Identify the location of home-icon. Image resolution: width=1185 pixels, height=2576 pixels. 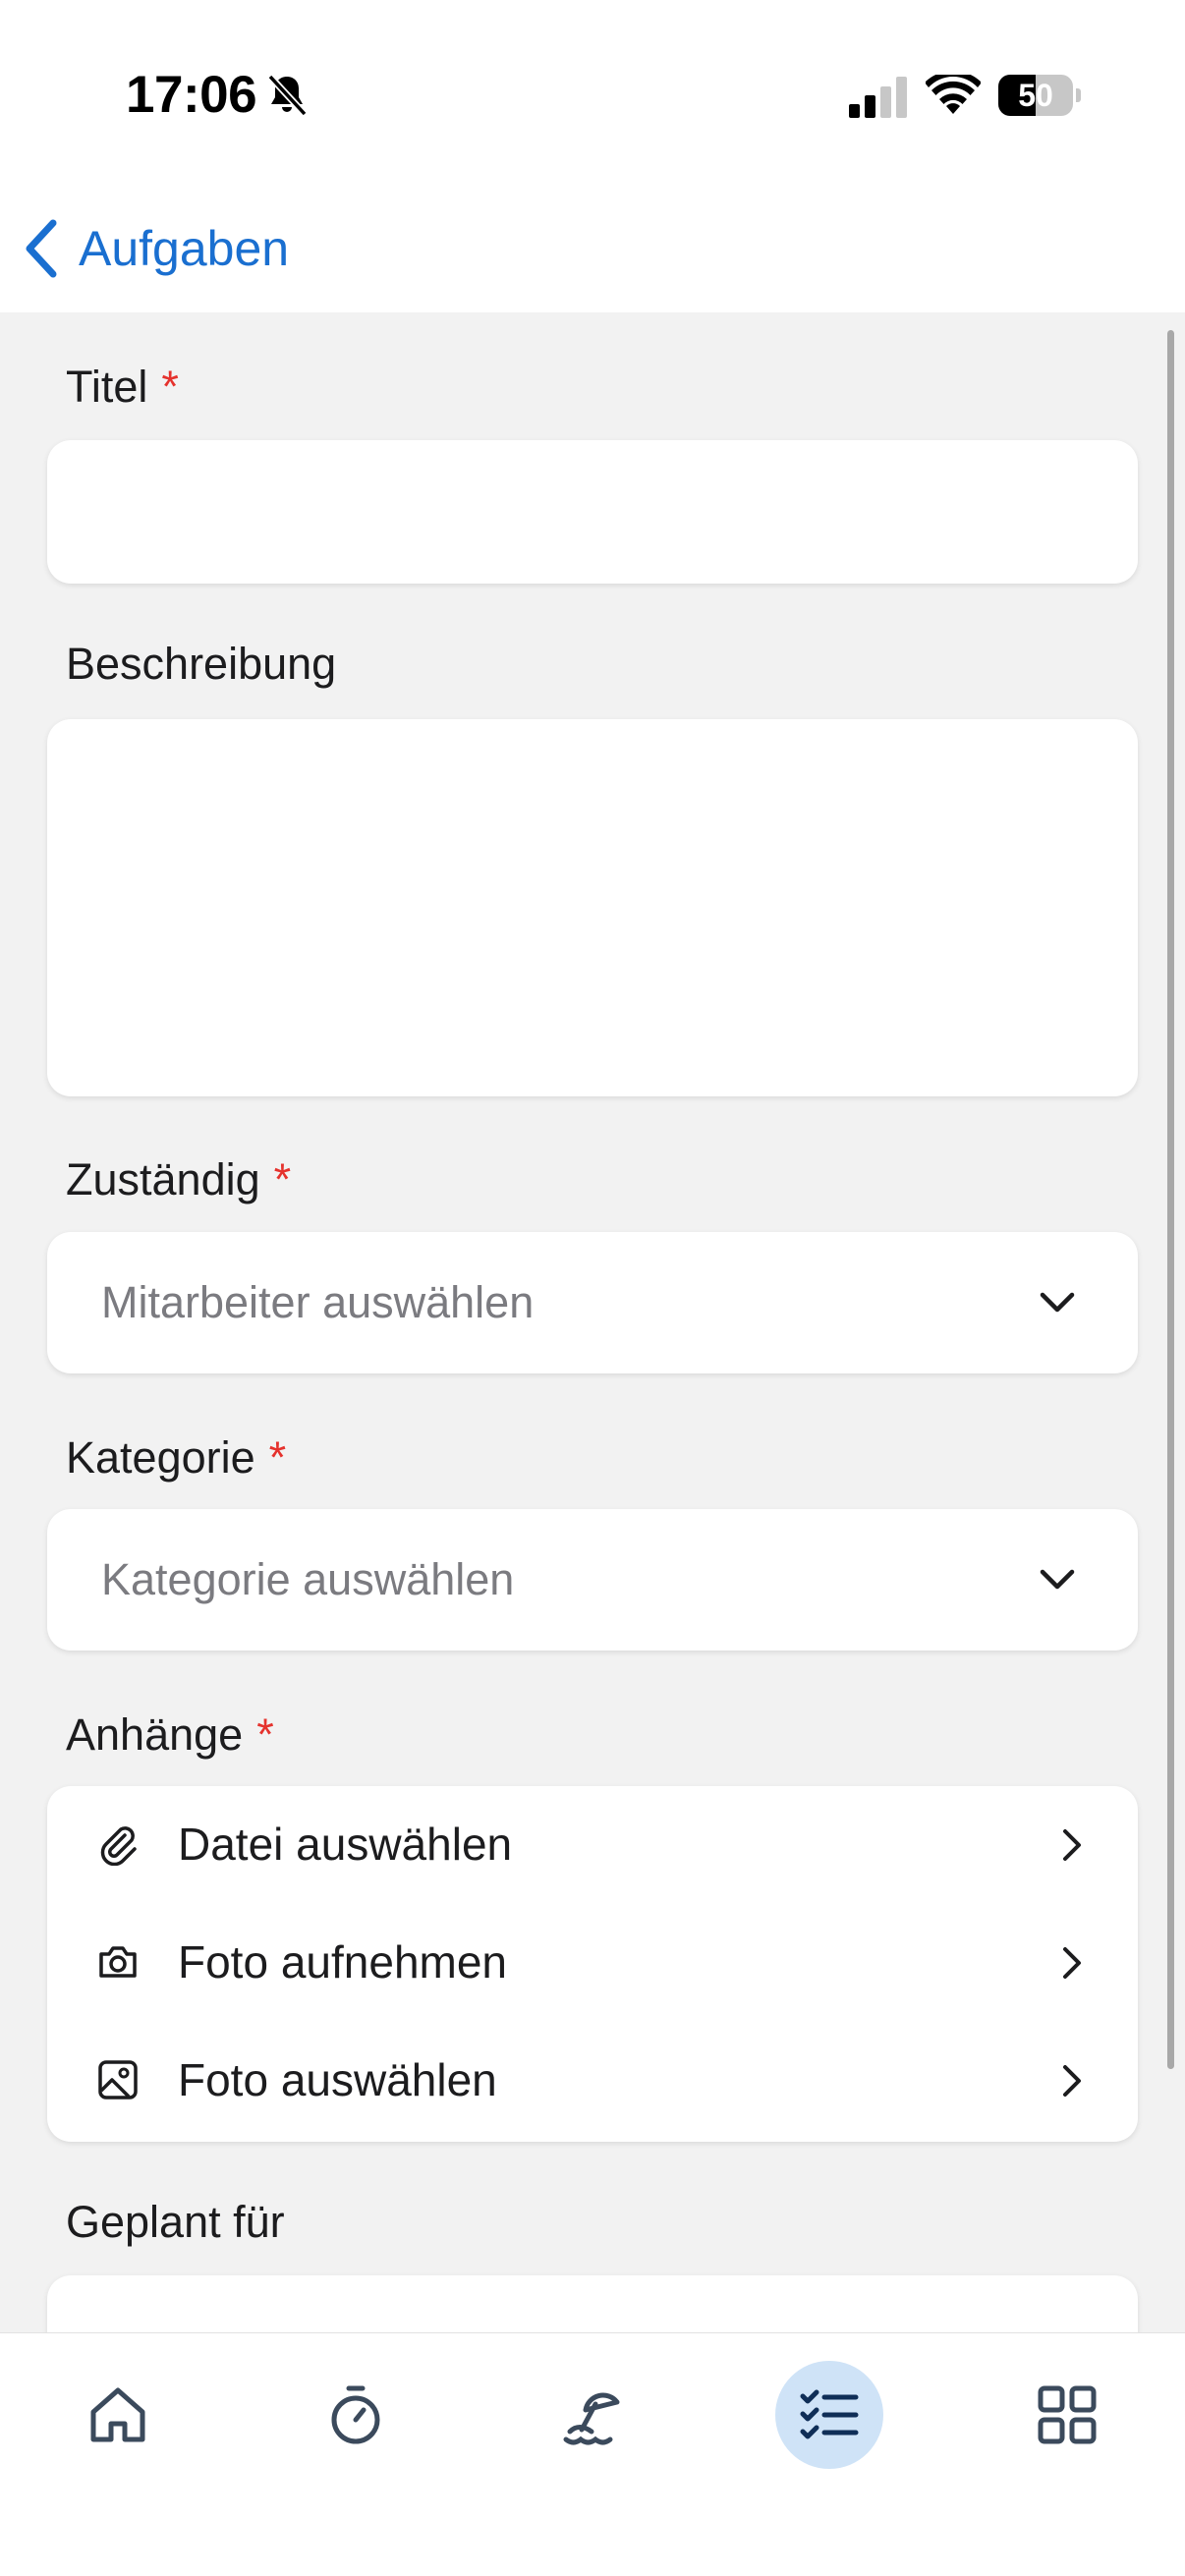
(118, 2414).